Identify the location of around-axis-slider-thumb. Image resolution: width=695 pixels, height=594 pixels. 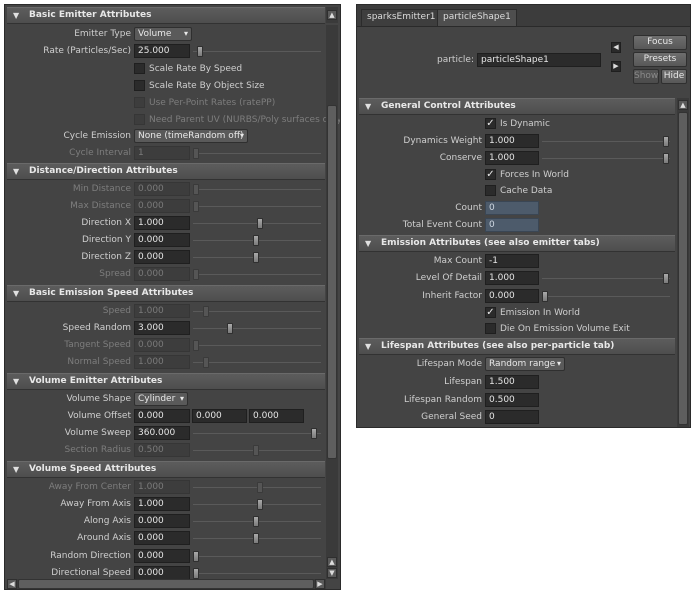
(256, 538).